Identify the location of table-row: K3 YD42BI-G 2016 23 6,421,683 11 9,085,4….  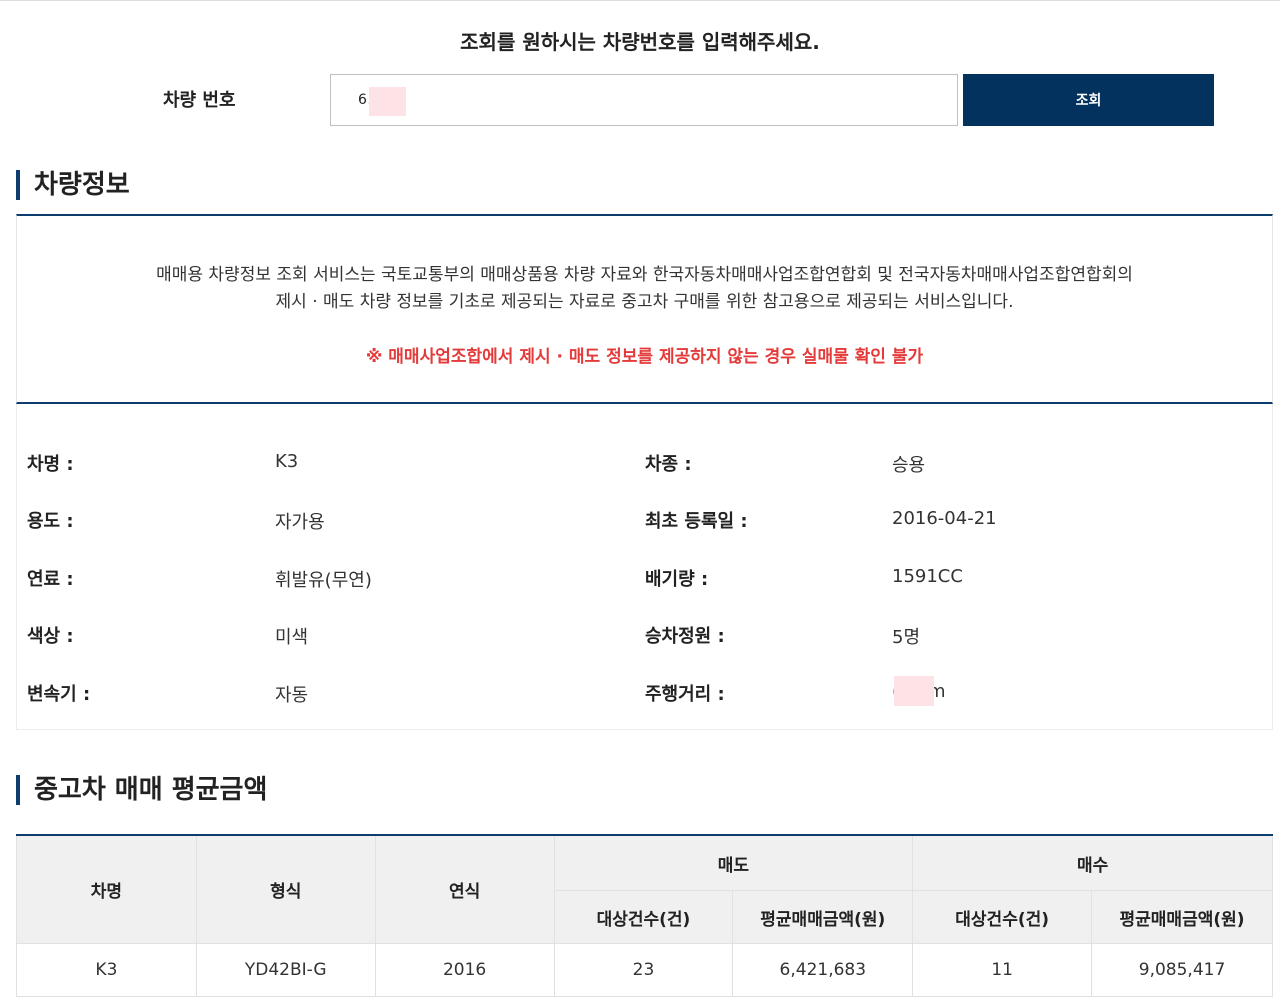
(644, 970).